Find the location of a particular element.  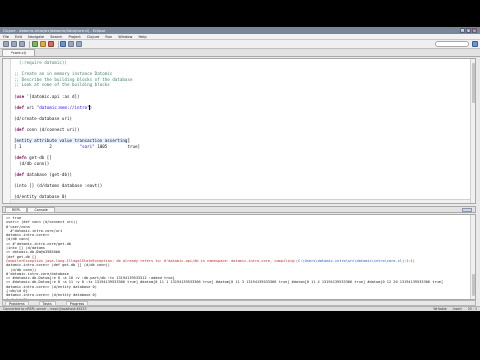

menu-item: Search is located at coordinates (56, 37).